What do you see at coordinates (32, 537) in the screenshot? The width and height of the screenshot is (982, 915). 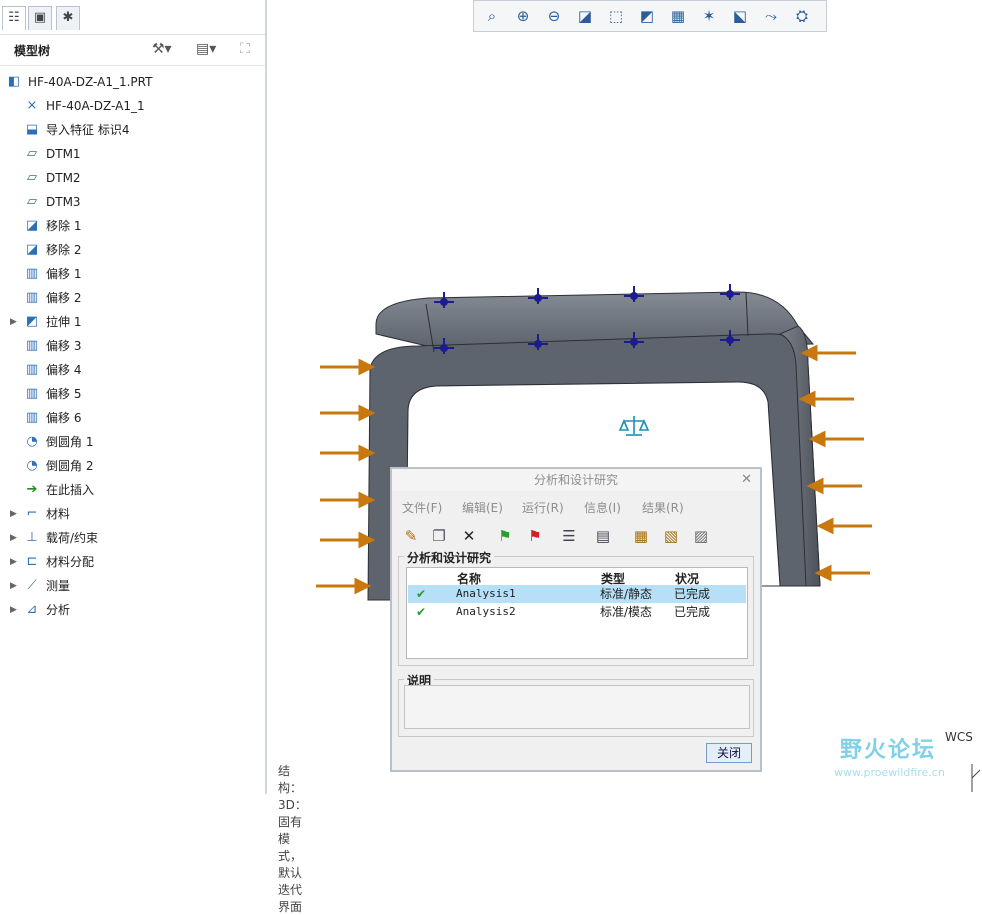 I see `load-constraint-icon: ⊥` at bounding box center [32, 537].